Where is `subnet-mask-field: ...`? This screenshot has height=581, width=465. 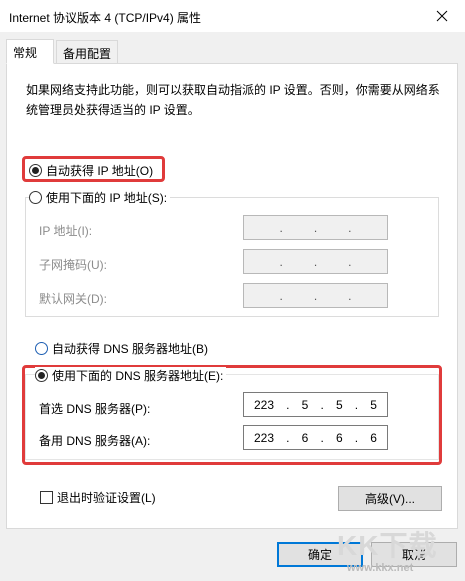 subnet-mask-field: ... is located at coordinates (315, 261).